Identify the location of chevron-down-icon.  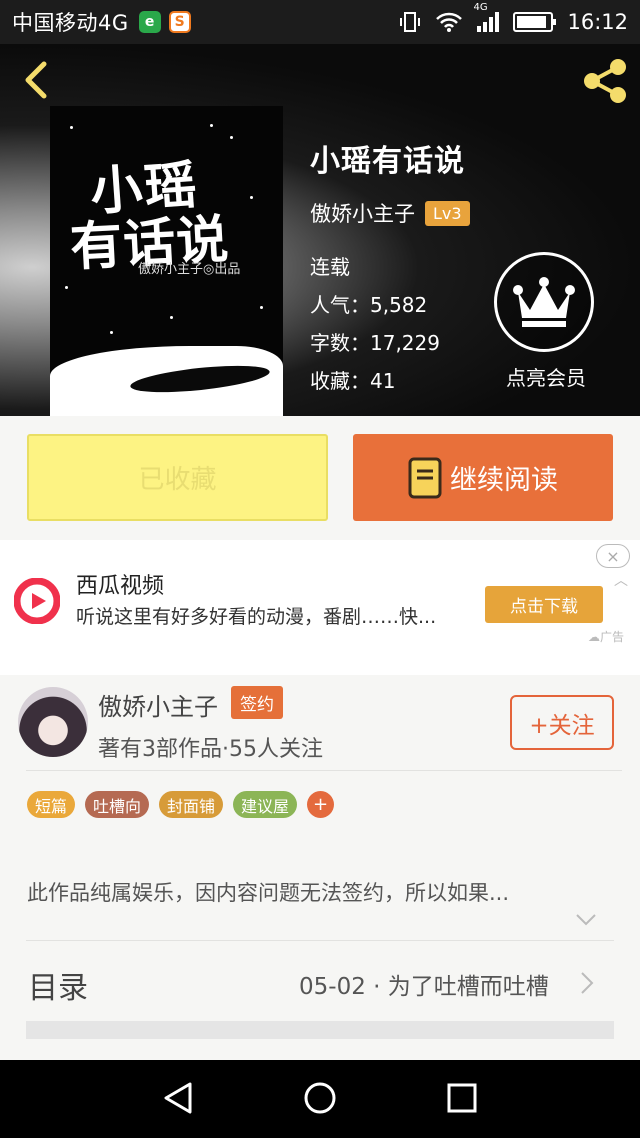
(586, 920).